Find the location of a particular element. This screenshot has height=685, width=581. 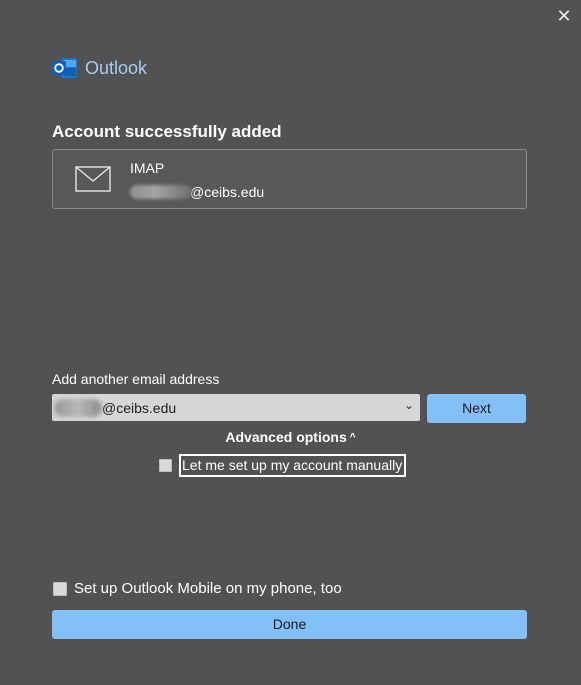

account-card: IMAP @ceibs.edu is located at coordinates (289, 179).